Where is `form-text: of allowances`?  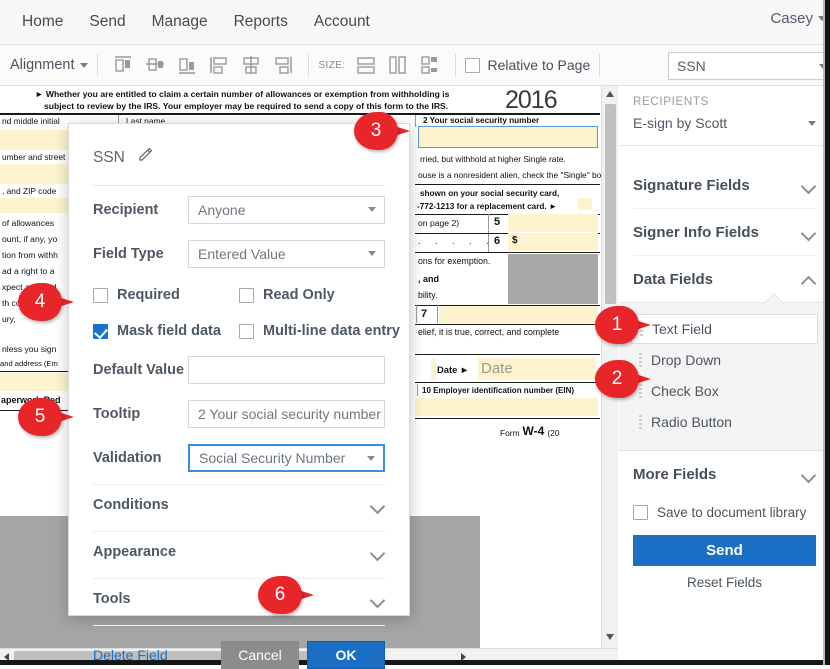 form-text: of allowances is located at coordinates (28, 223).